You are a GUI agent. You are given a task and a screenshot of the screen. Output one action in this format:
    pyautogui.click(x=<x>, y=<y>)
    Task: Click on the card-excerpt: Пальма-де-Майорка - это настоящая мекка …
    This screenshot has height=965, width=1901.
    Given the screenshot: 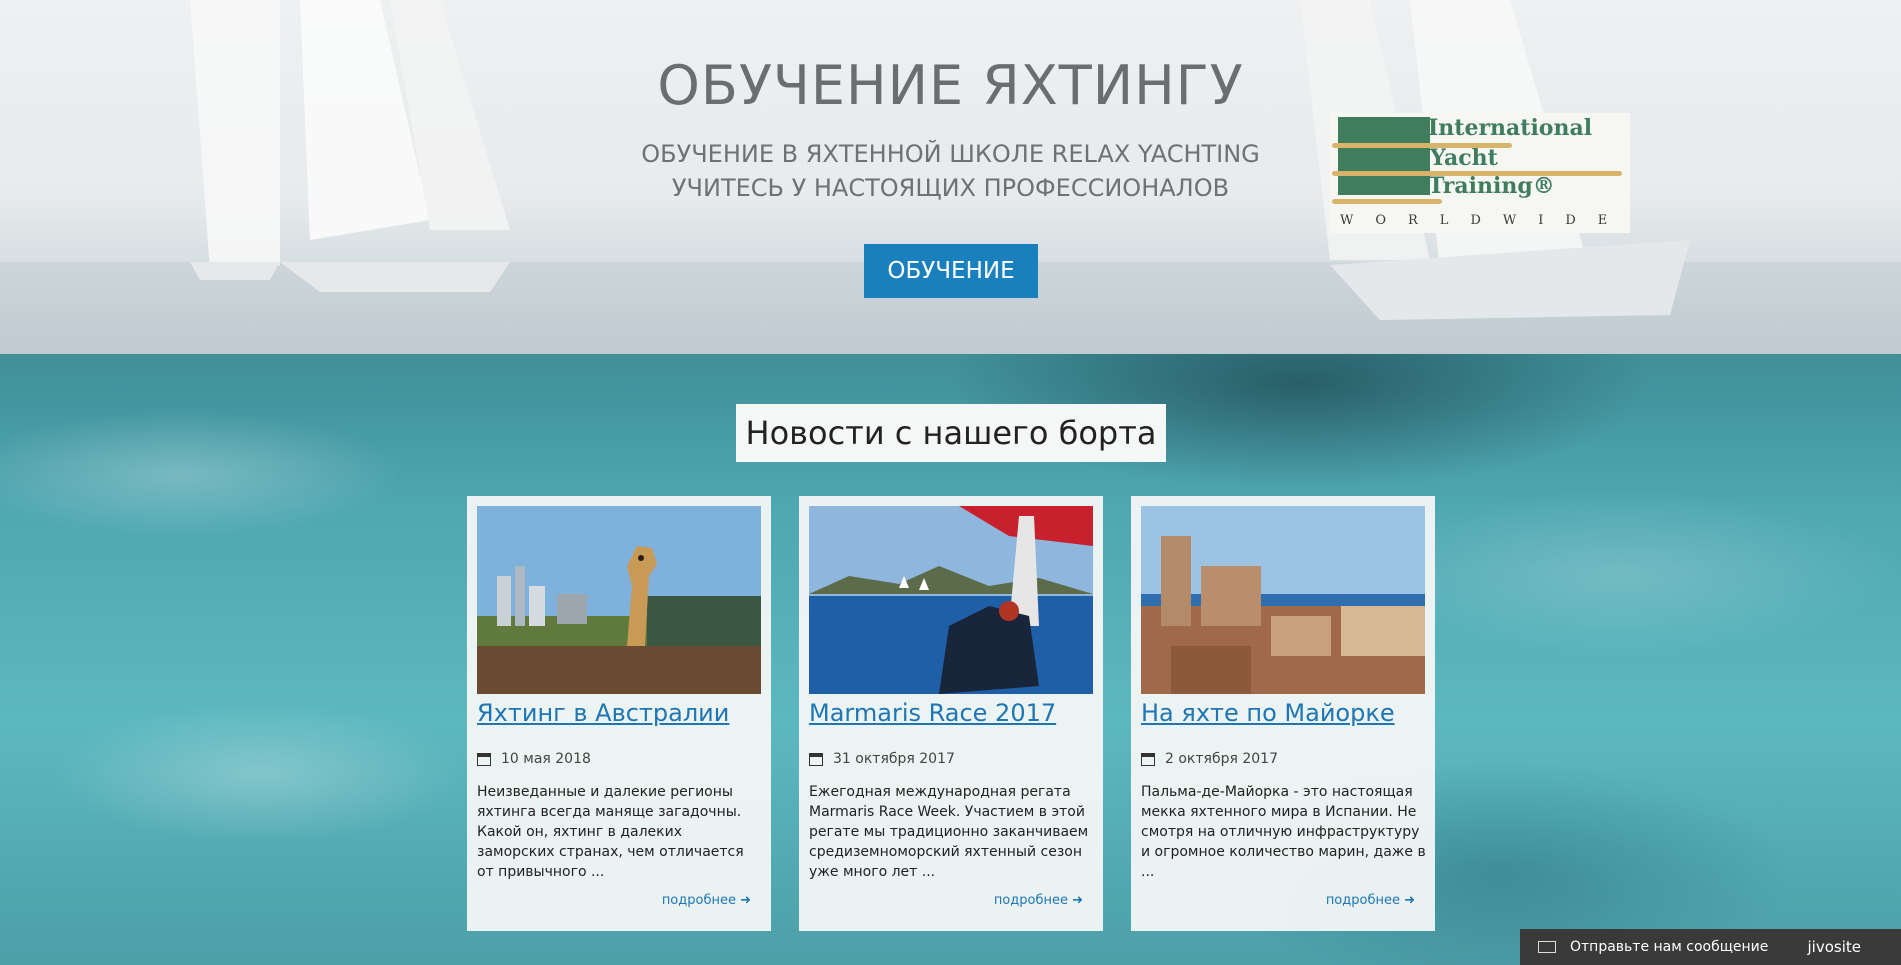 What is the action you would take?
    pyautogui.click(x=1283, y=832)
    